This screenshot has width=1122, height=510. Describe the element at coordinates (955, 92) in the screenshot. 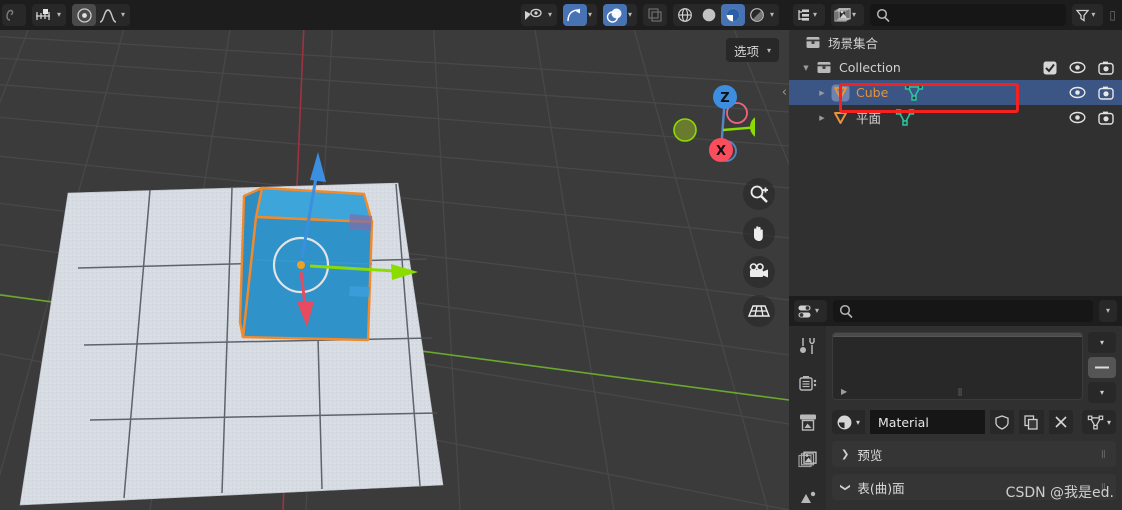

I see `outliner-row-cube: ▶ Cube` at that location.